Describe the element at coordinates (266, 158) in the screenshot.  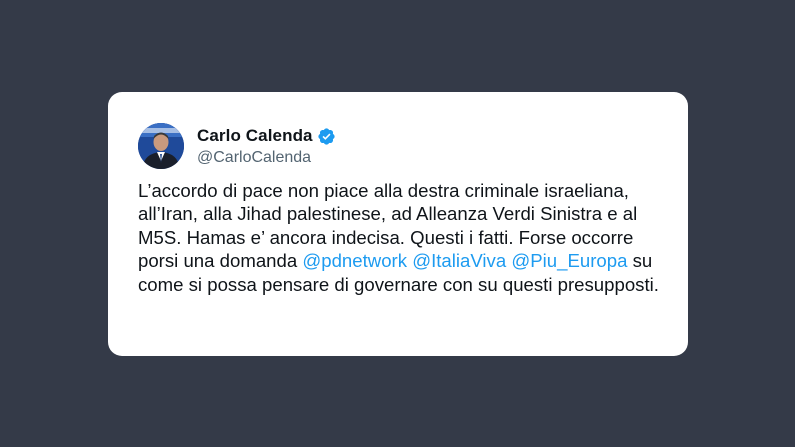
I see `author-handle: @CarloCalenda` at that location.